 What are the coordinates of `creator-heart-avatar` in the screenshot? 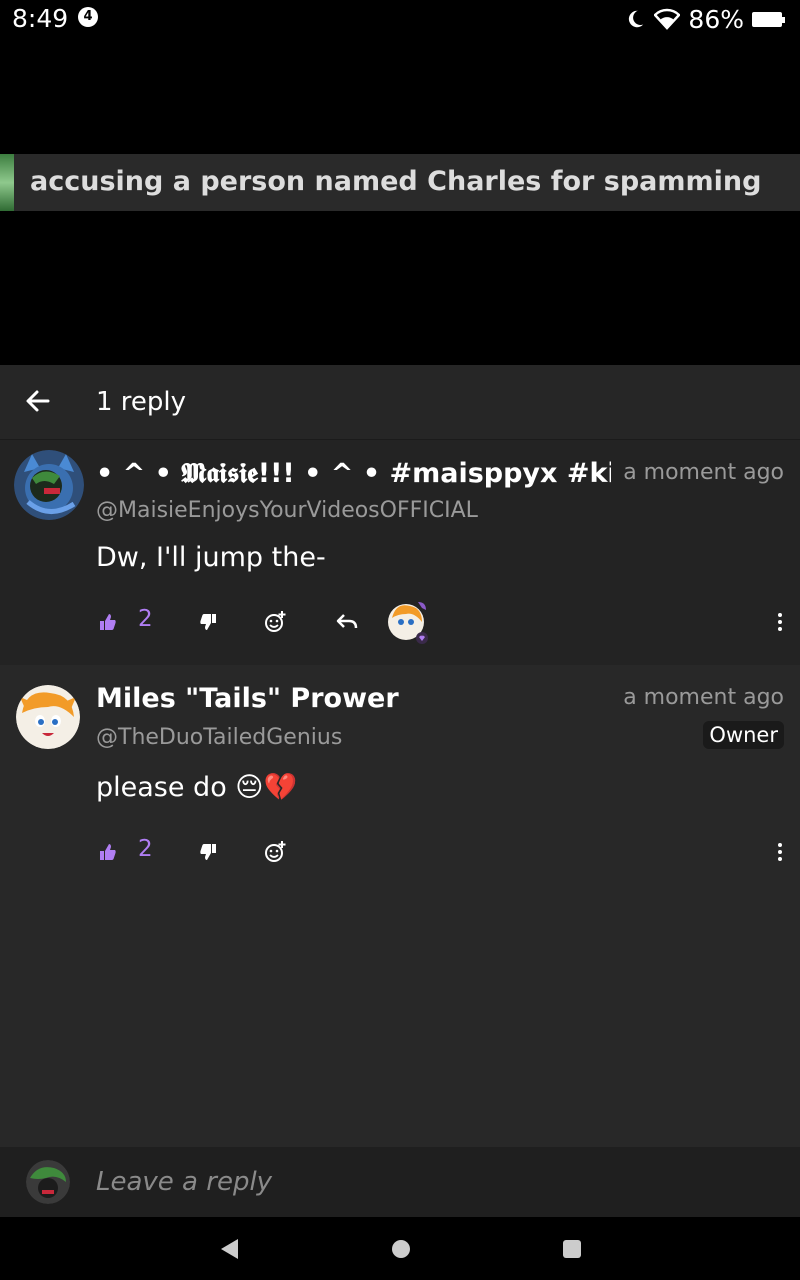 It's located at (408, 623).